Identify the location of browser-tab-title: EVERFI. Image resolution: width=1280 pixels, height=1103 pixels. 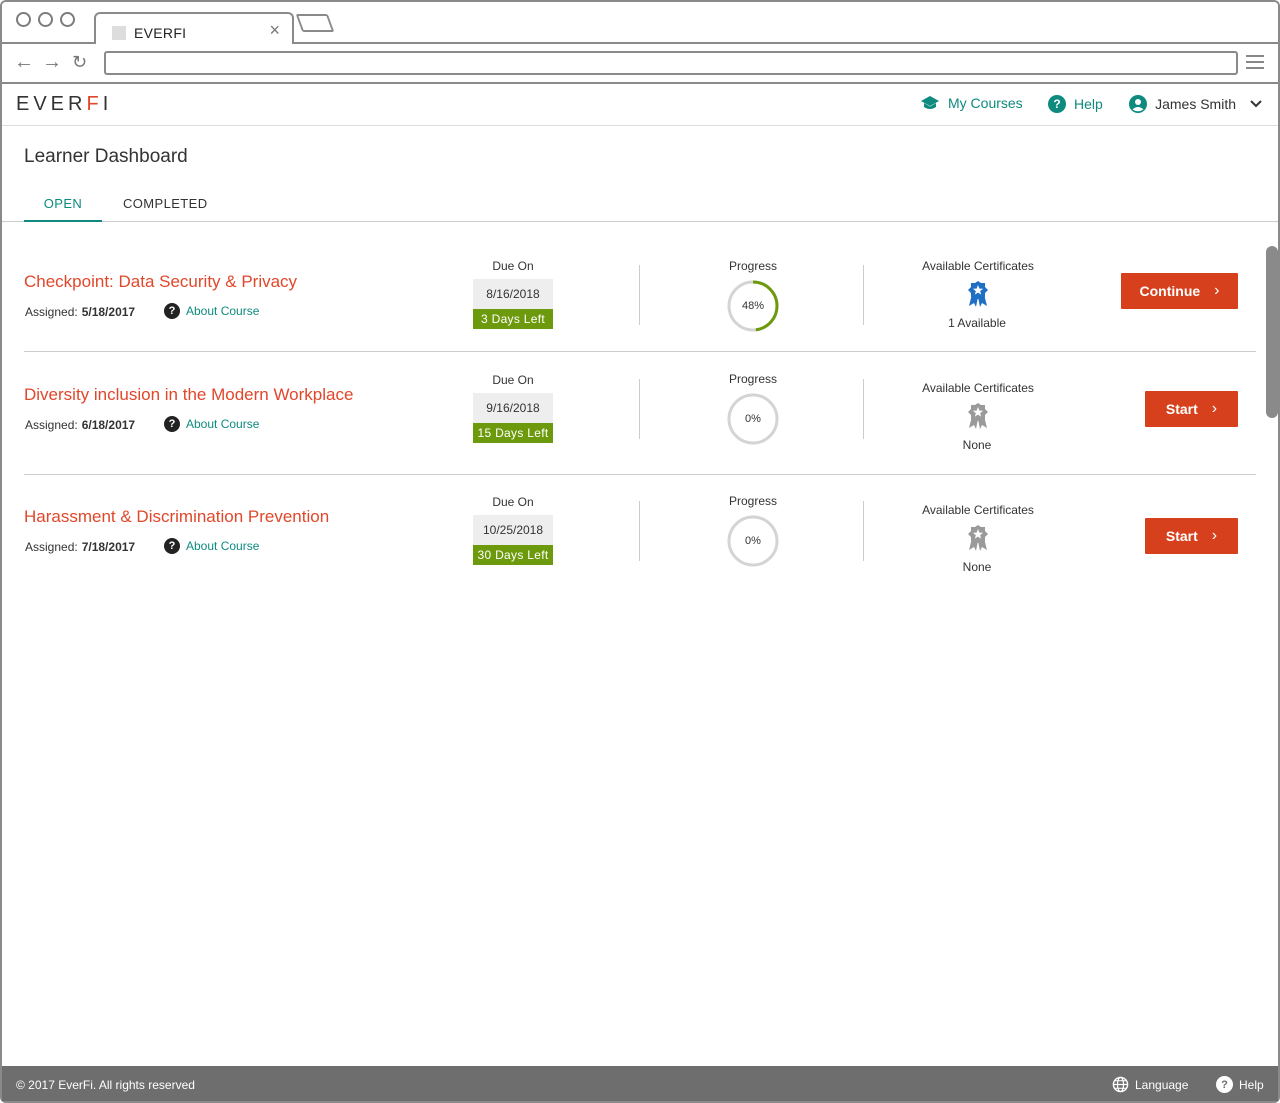
(160, 33).